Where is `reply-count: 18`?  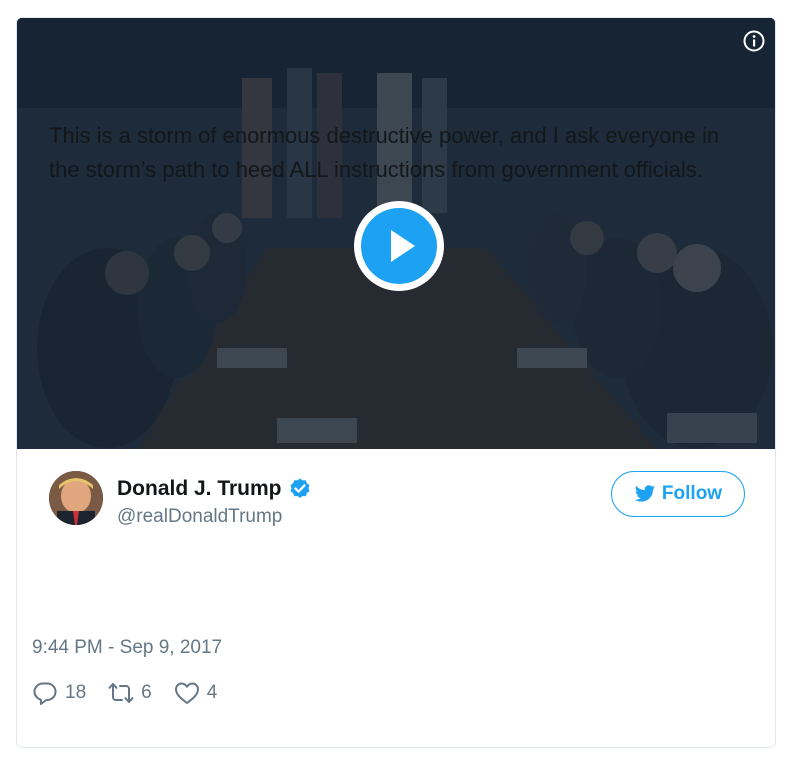
reply-count: 18 is located at coordinates (76, 692).